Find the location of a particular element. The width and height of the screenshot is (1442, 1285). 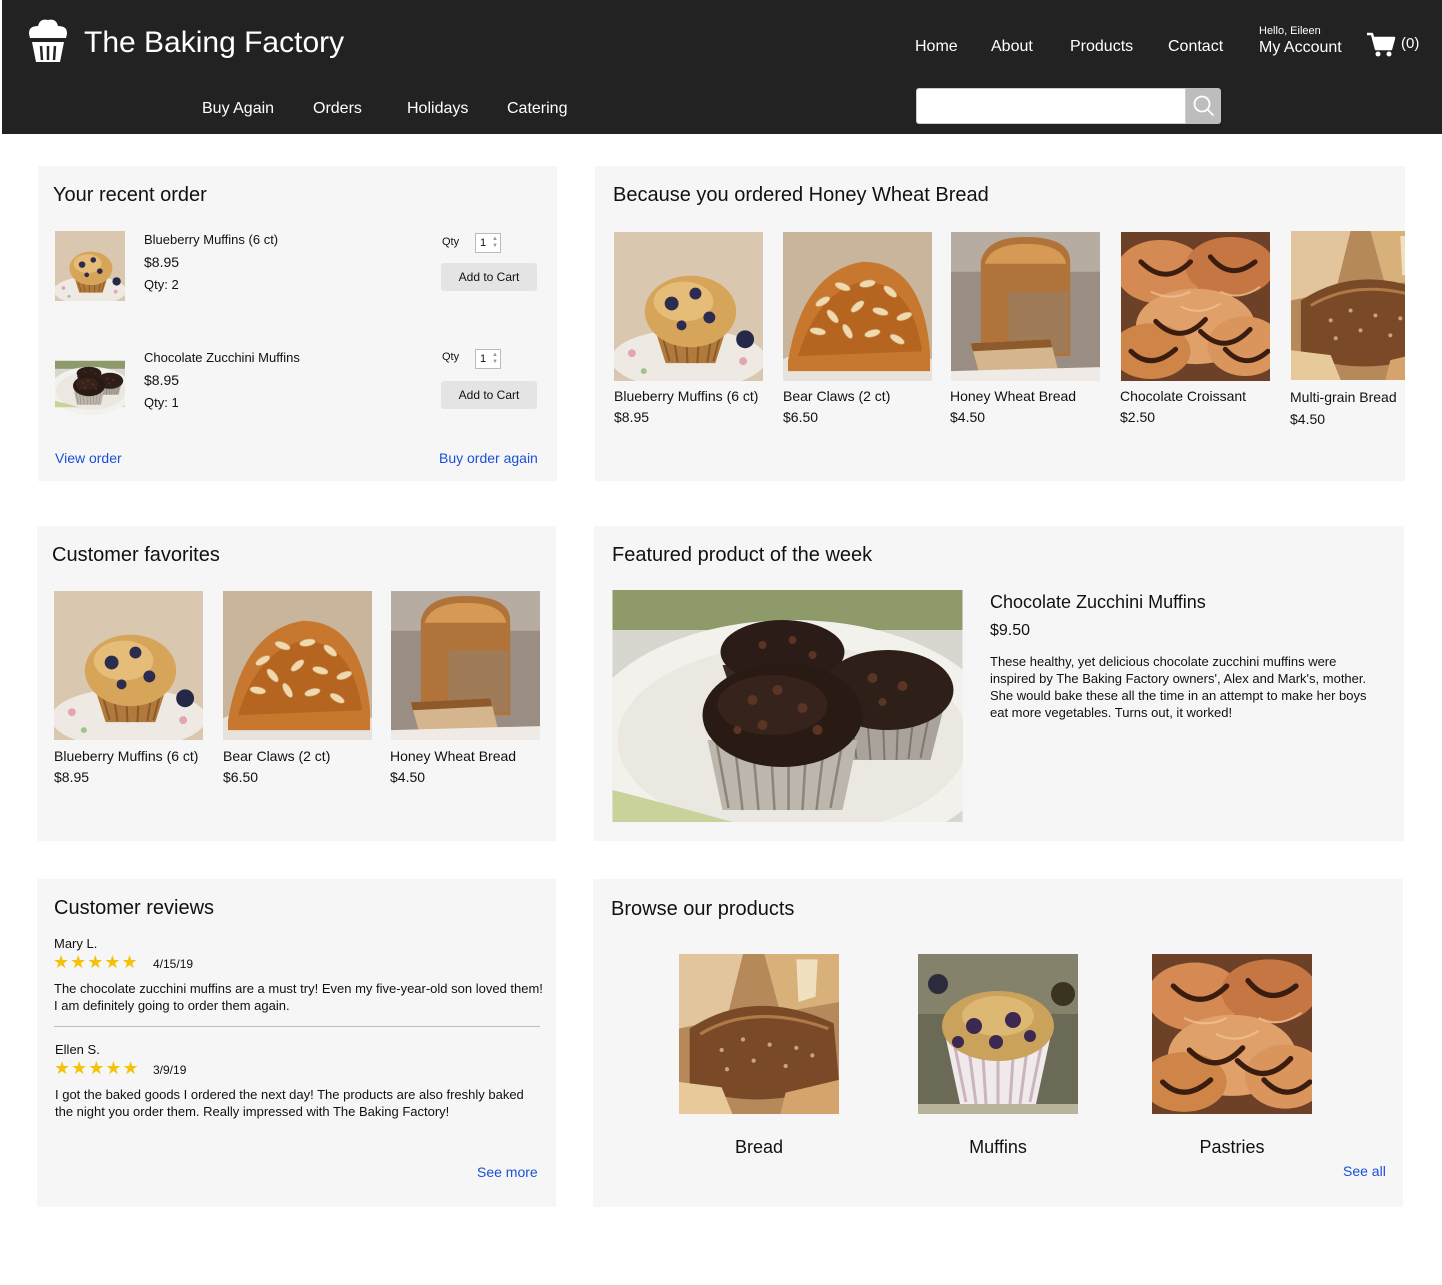

category-muffins: Muffins is located at coordinates (998, 1147).